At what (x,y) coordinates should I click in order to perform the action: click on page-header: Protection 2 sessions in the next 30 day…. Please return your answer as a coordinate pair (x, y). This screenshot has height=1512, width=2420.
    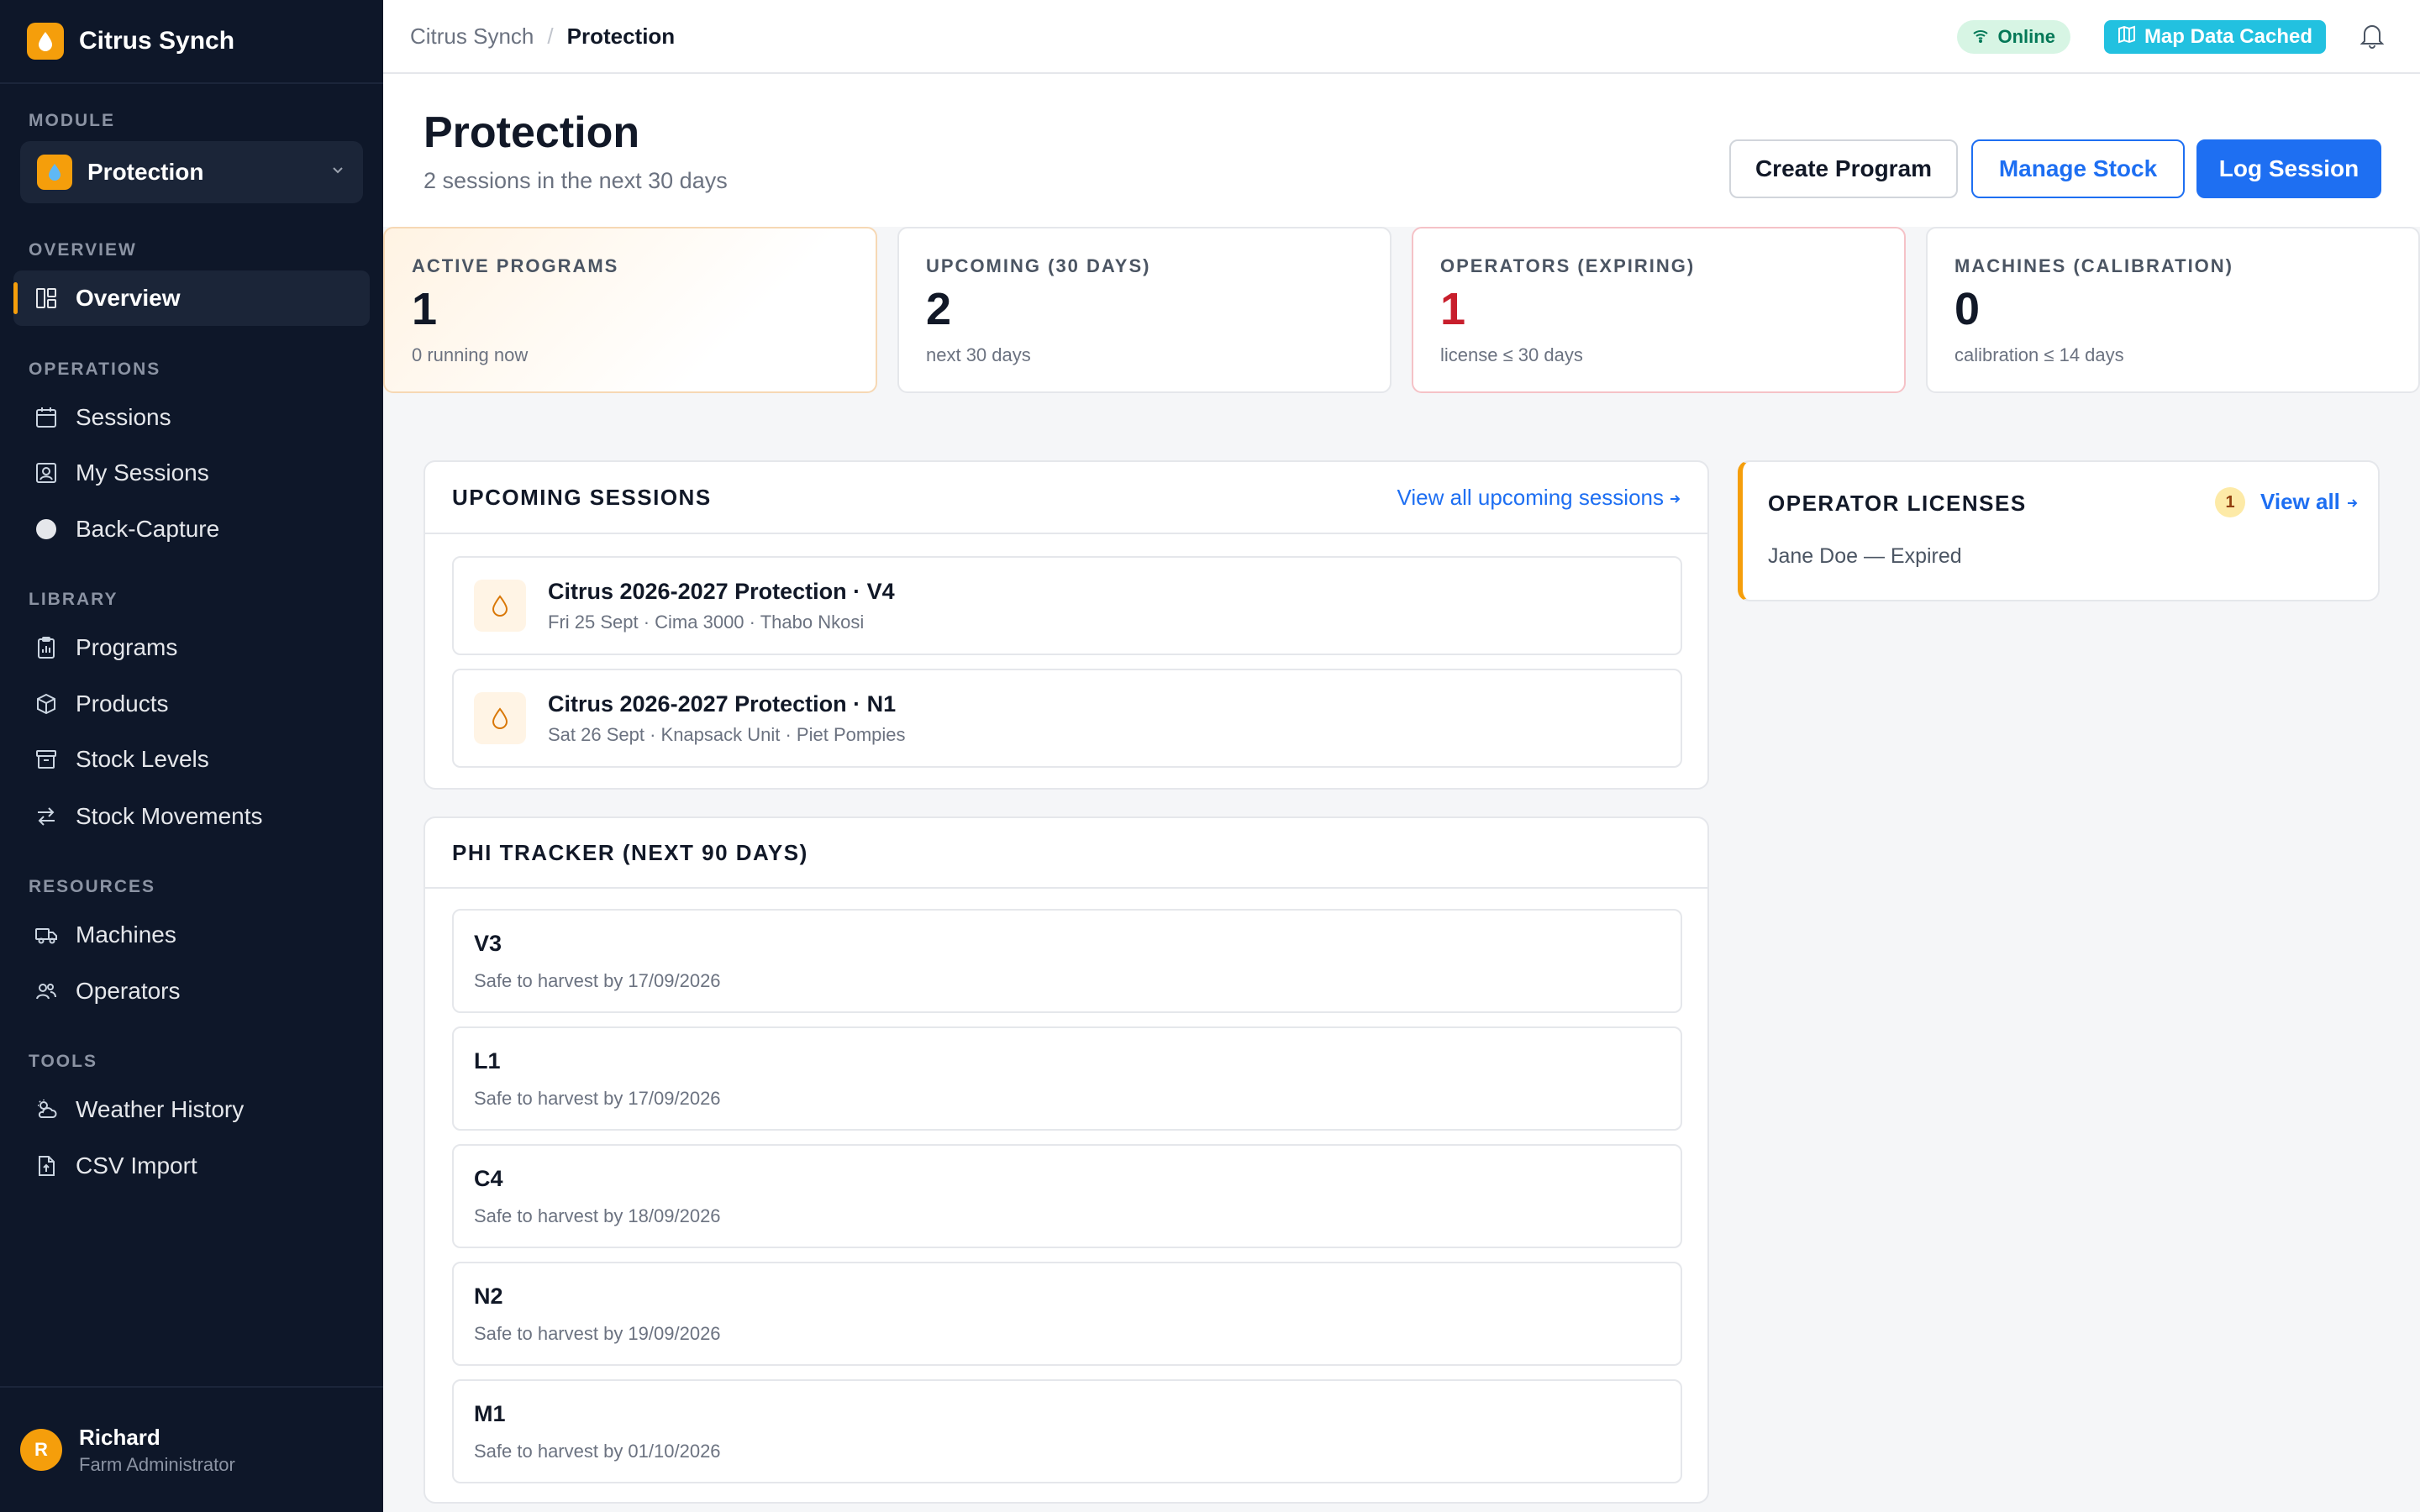
    Looking at the image, I should click on (1402, 150).